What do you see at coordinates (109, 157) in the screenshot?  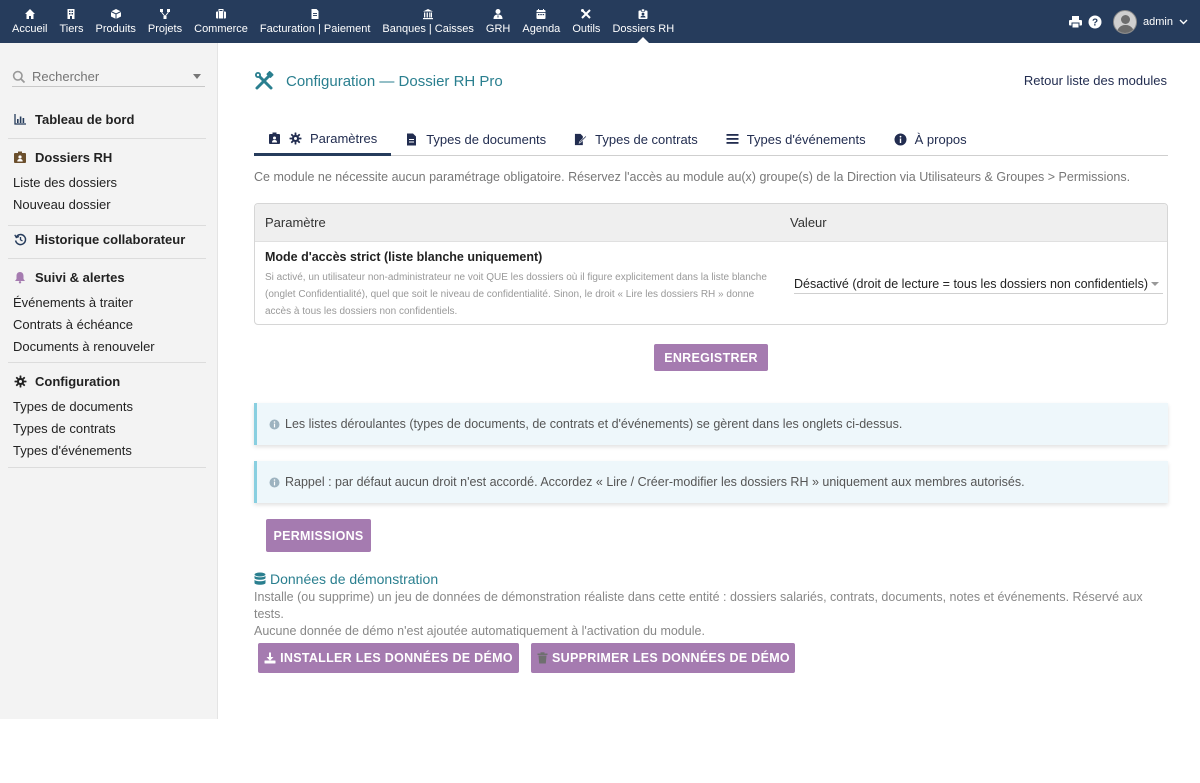 I see `sidebar-item-dossiers-rh: Dossiers RH` at bounding box center [109, 157].